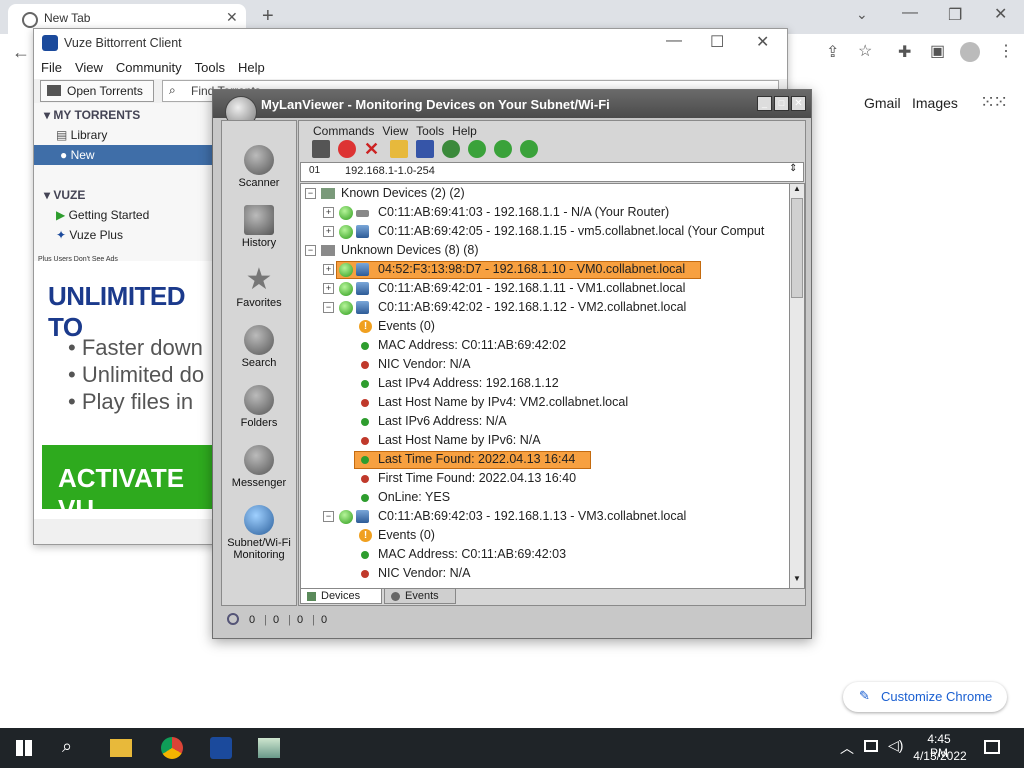  I want to click on vuze-maximize-icon: ☐, so click(717, 42).